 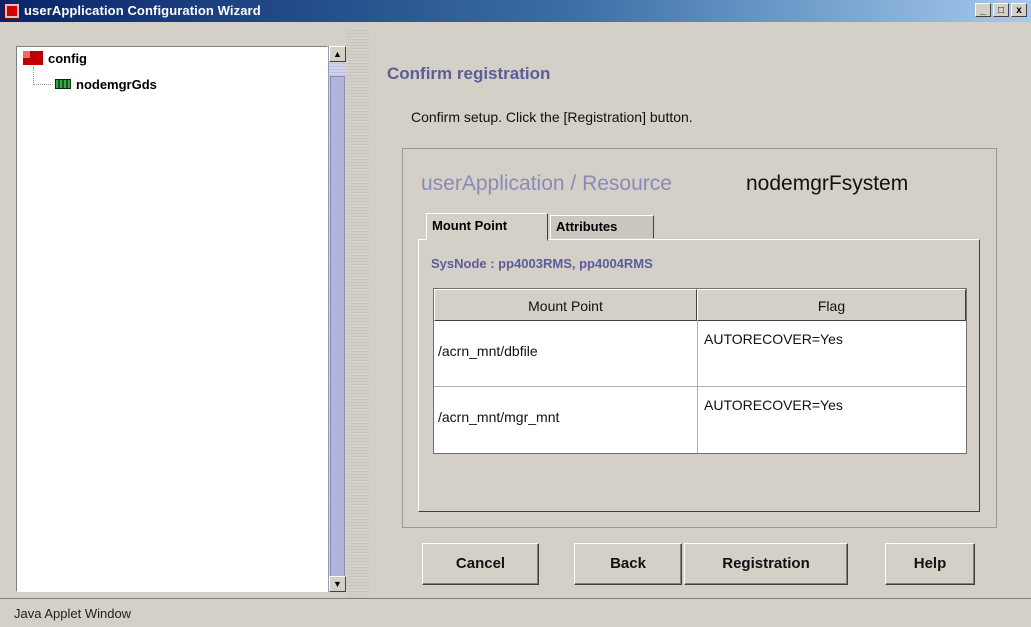 I want to click on window-controls: _ □ x, so click(x=1001, y=10).